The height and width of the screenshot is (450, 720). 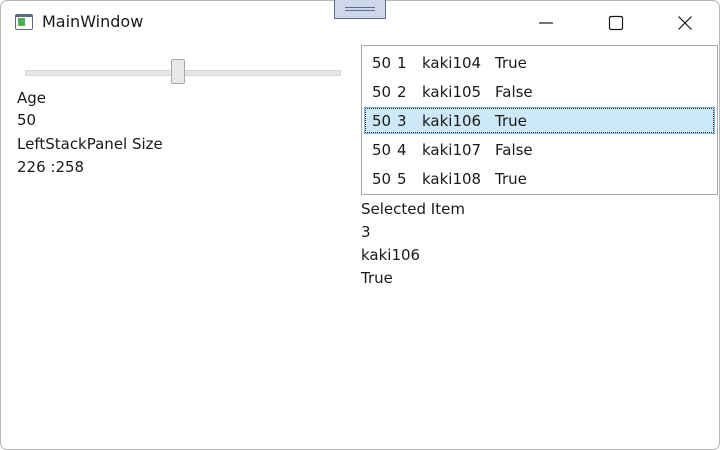 I want to click on item-id: 1, so click(x=402, y=63).